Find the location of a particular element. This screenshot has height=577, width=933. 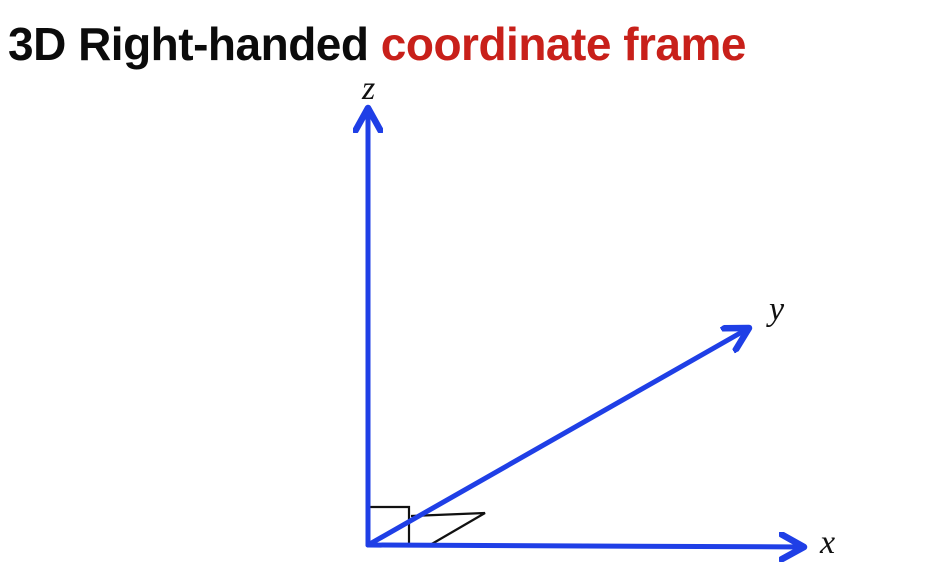

y-axis-label: y is located at coordinates (775, 309).